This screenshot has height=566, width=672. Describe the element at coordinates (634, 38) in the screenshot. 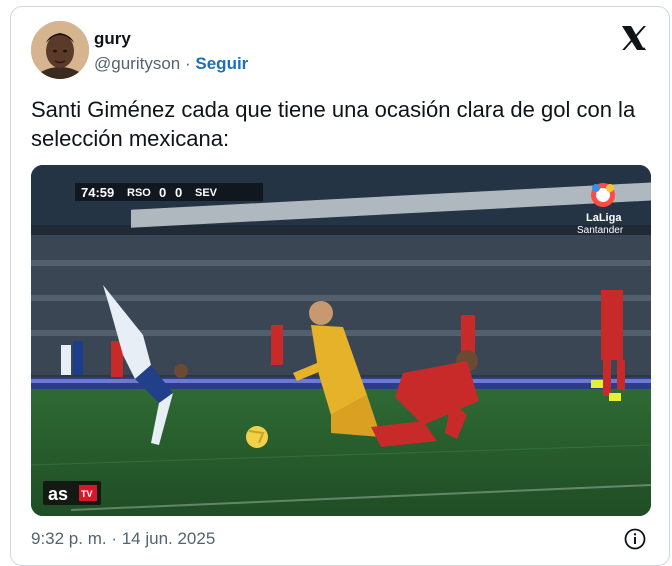

I see `x-logo-icon` at that location.